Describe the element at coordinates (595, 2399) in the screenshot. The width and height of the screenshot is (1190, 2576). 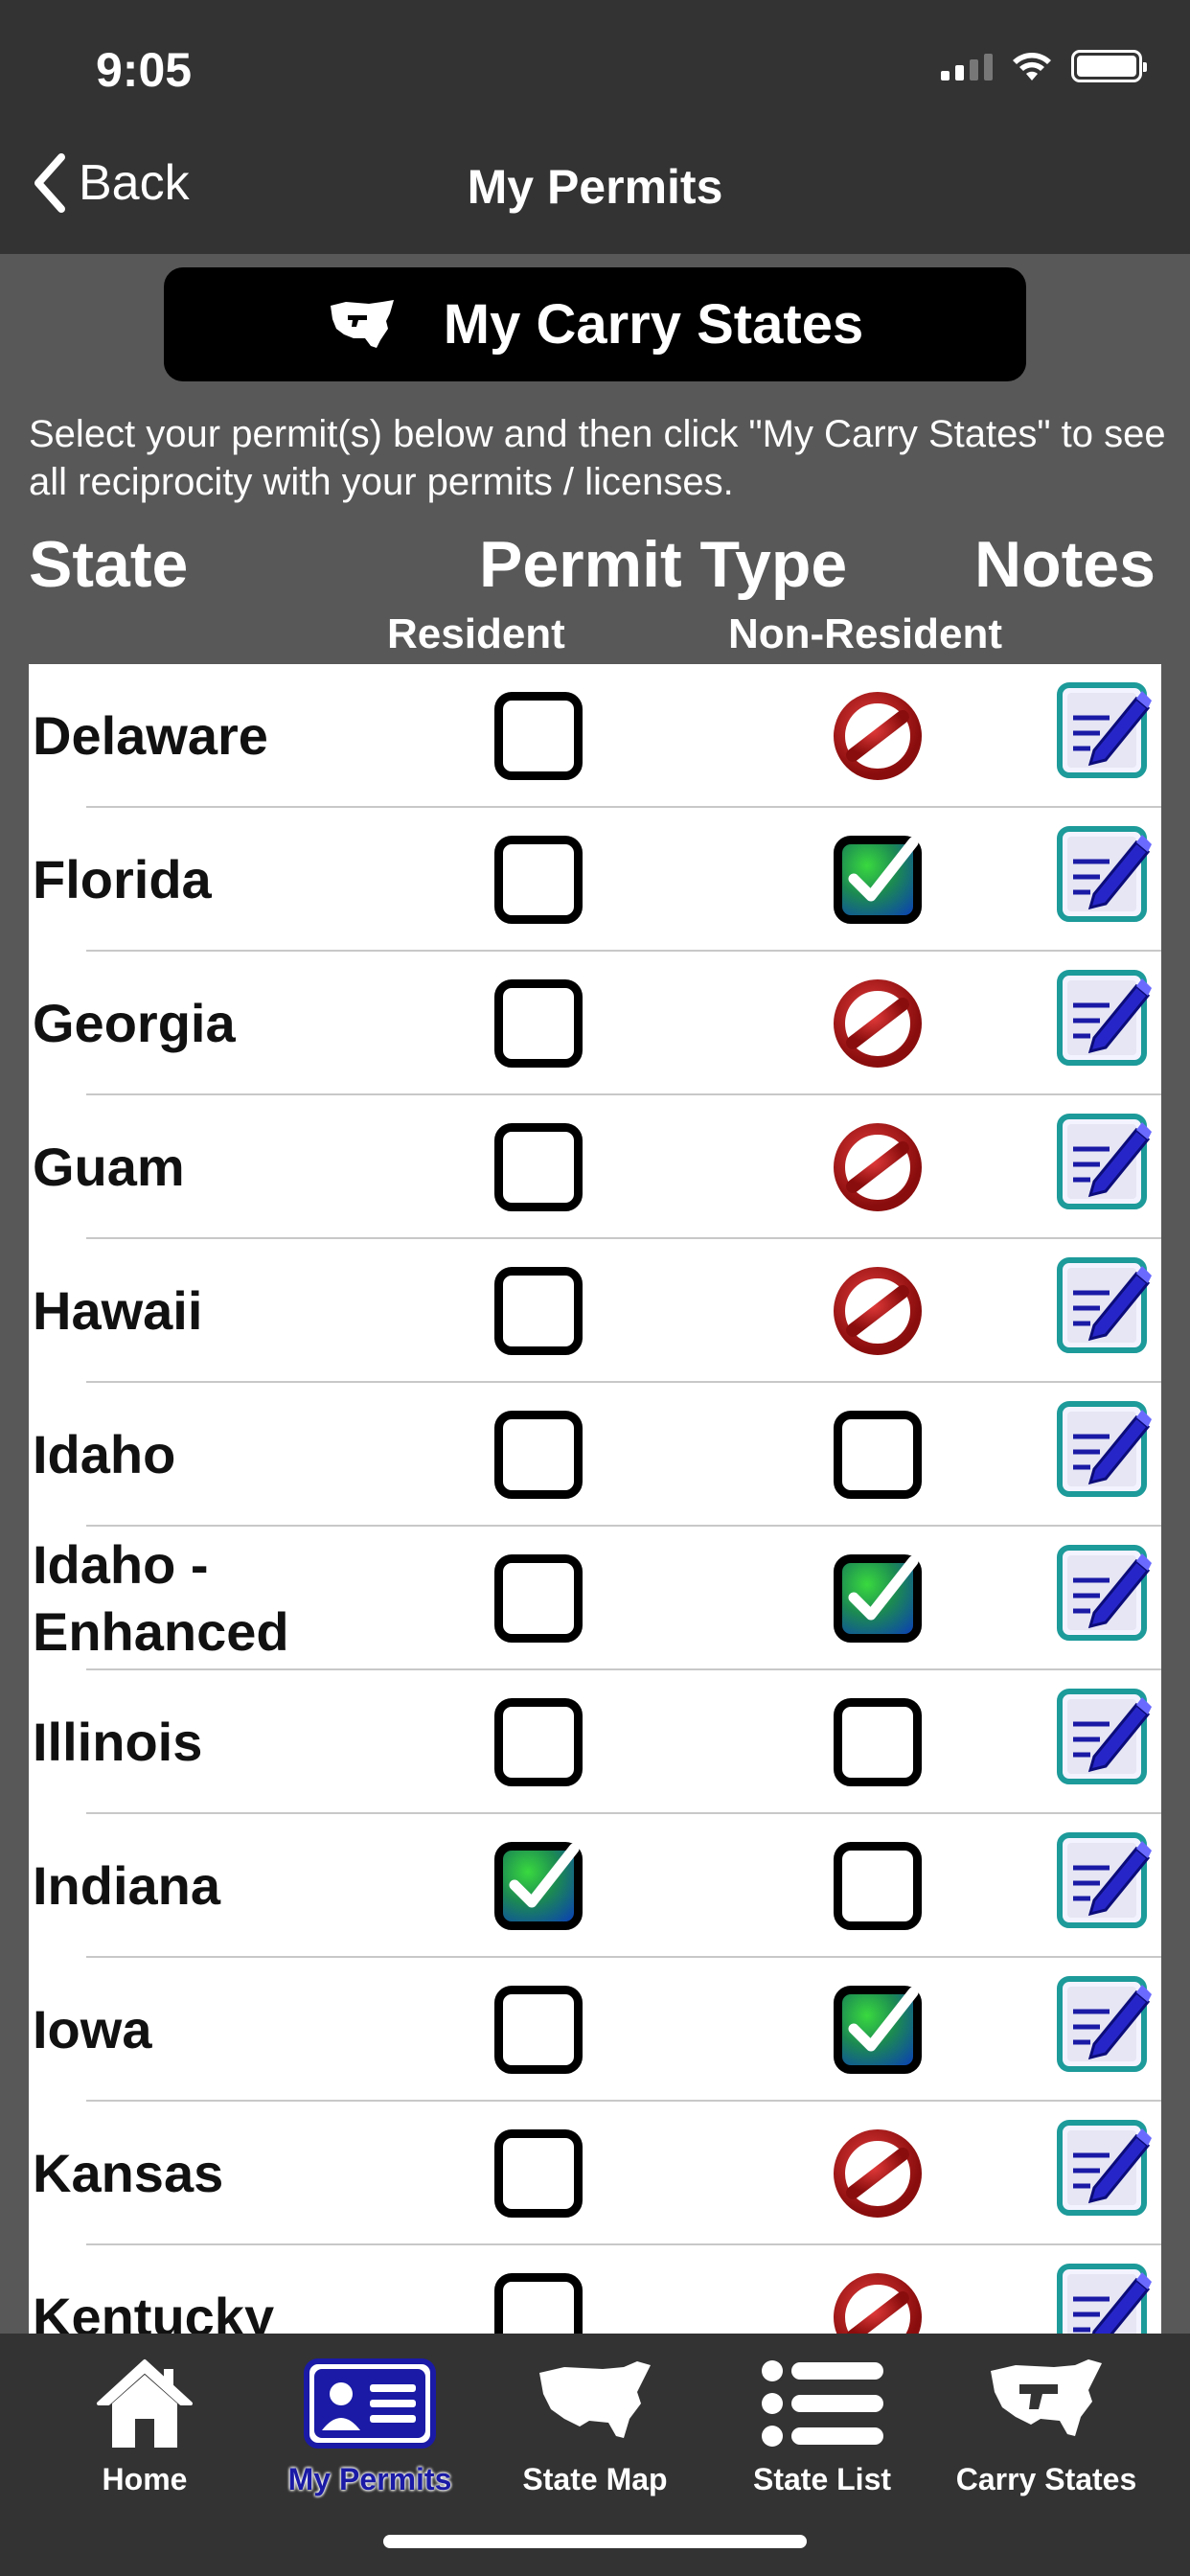
I see `us-map-icon` at that location.